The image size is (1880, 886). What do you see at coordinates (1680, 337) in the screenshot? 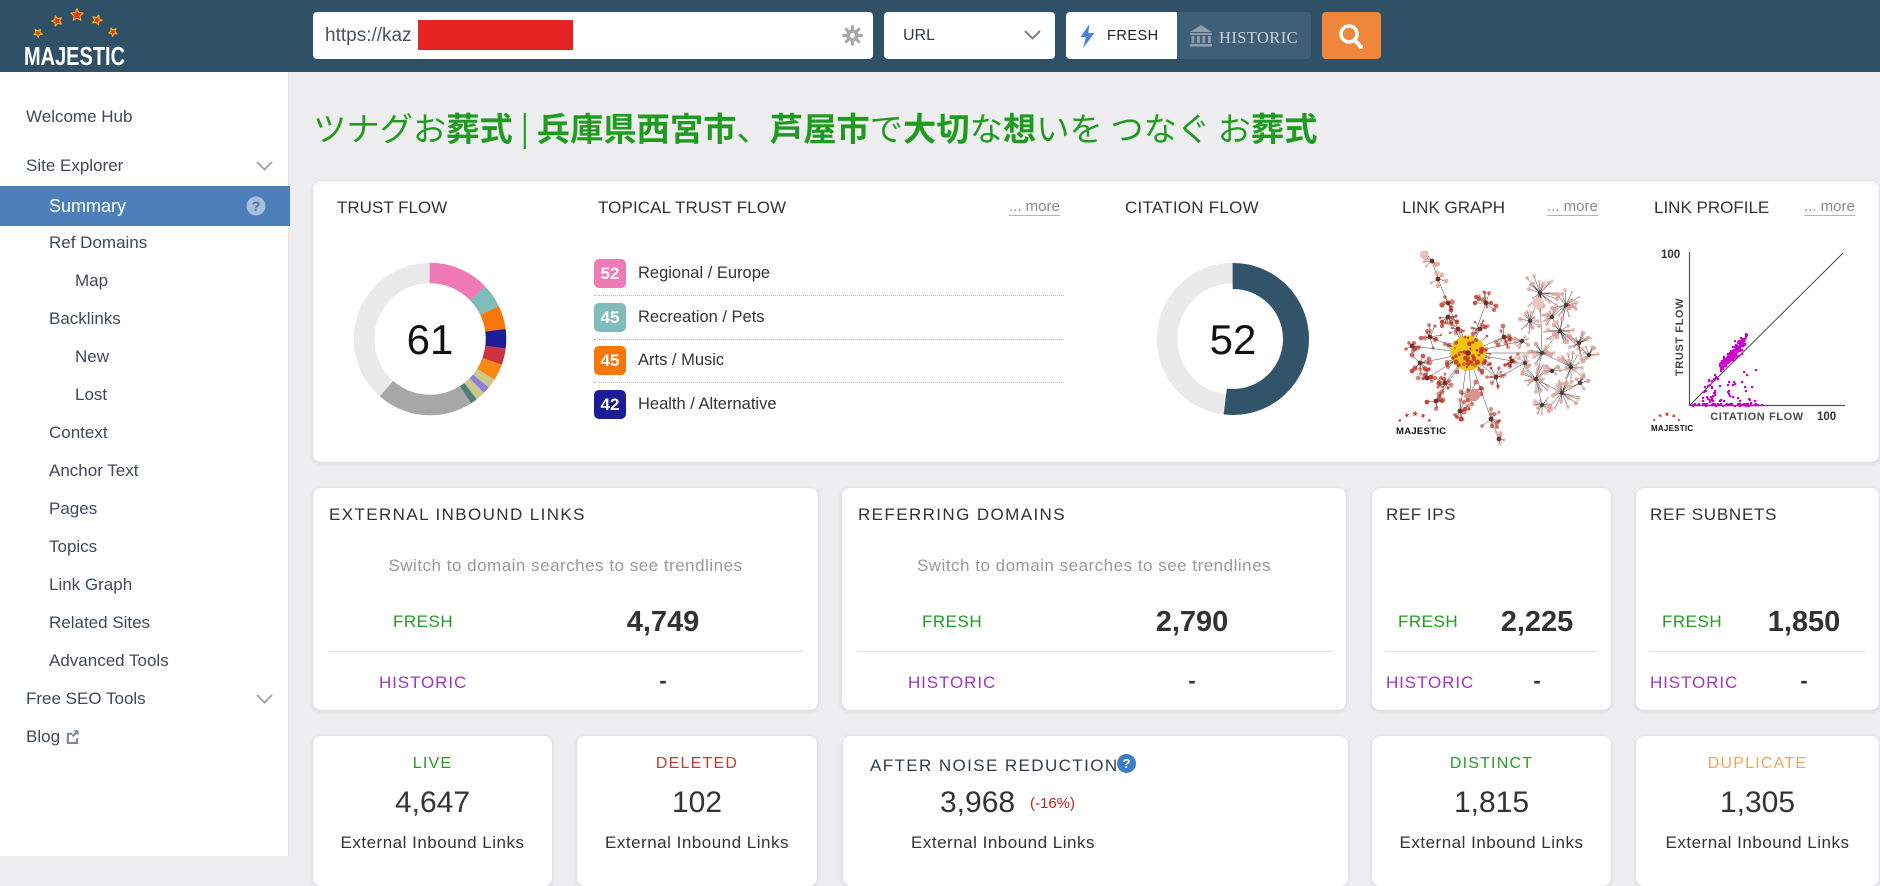
I see `svg-text: TRUST FLOW` at bounding box center [1680, 337].